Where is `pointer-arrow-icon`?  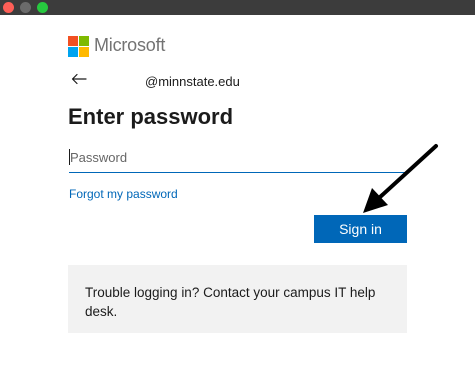
pointer-arrow-icon is located at coordinates (400, 178).